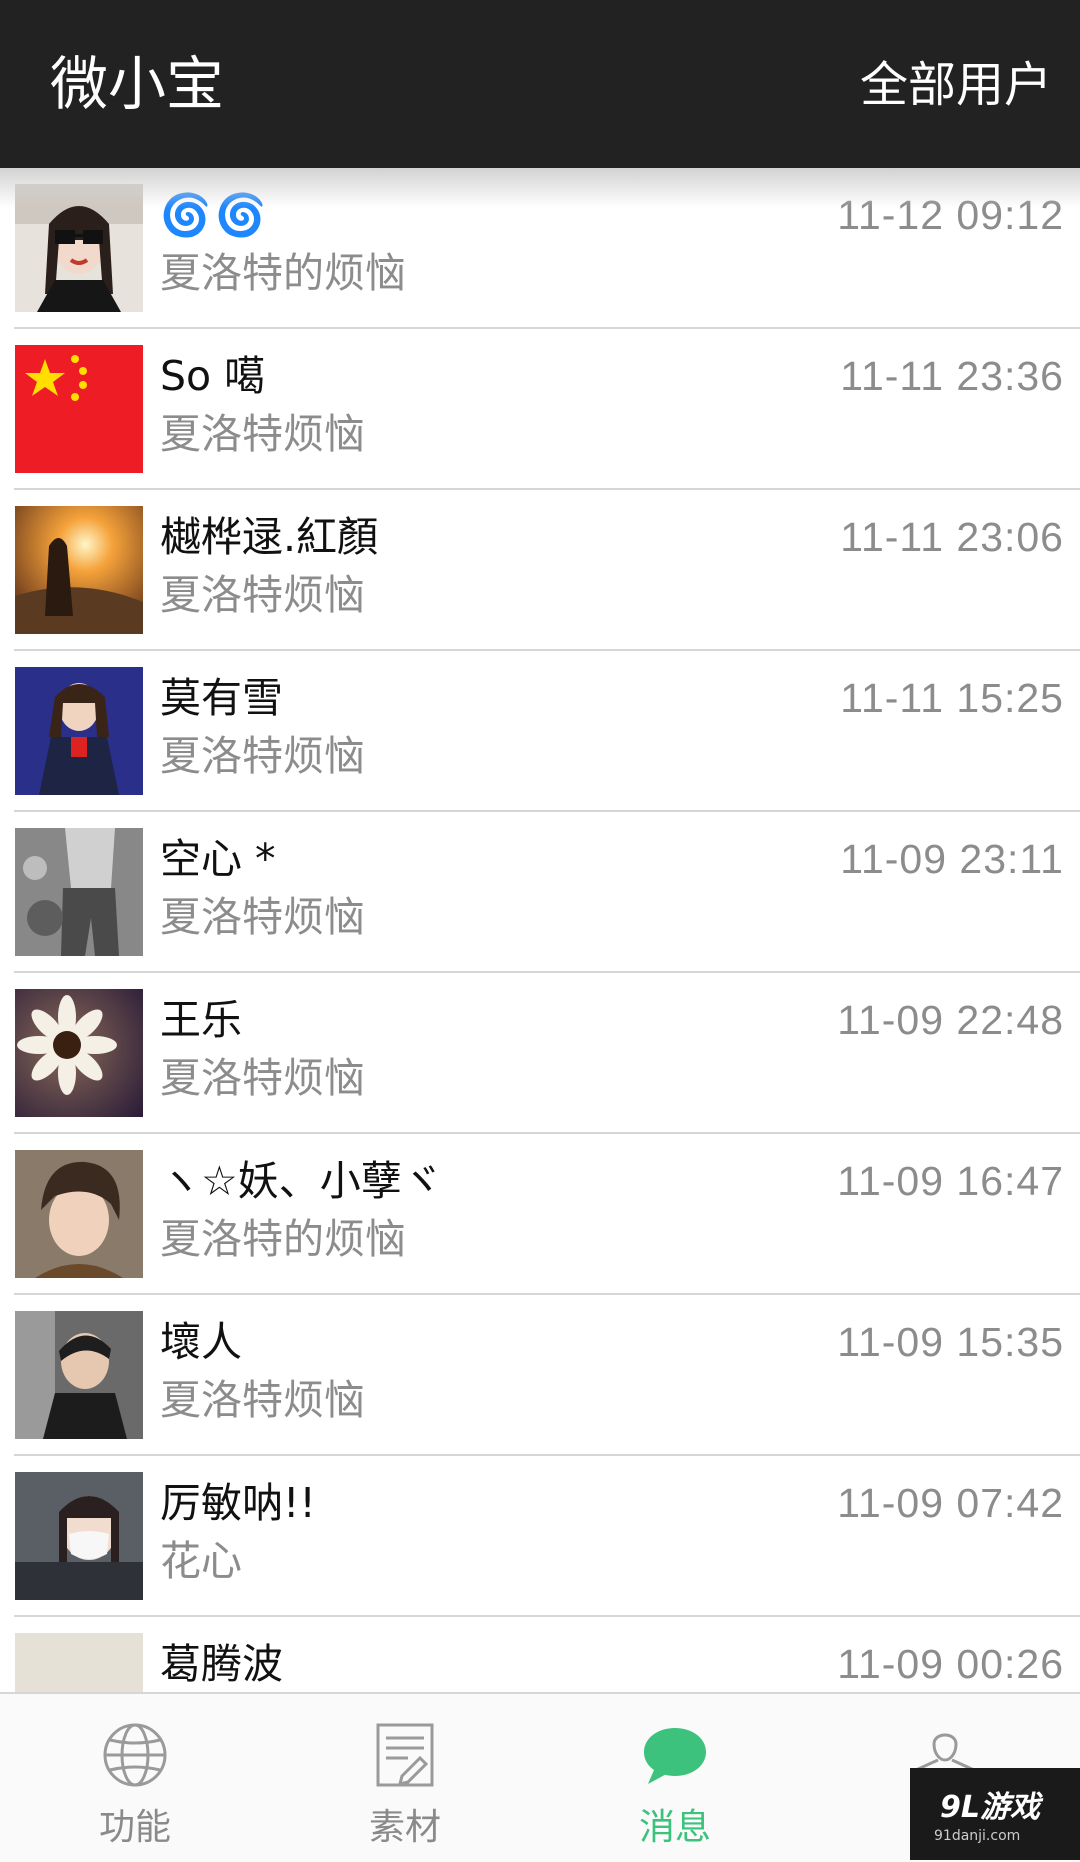 The image size is (1080, 1862). What do you see at coordinates (134, 1827) in the screenshot?
I see `tab-label: 功能` at bounding box center [134, 1827].